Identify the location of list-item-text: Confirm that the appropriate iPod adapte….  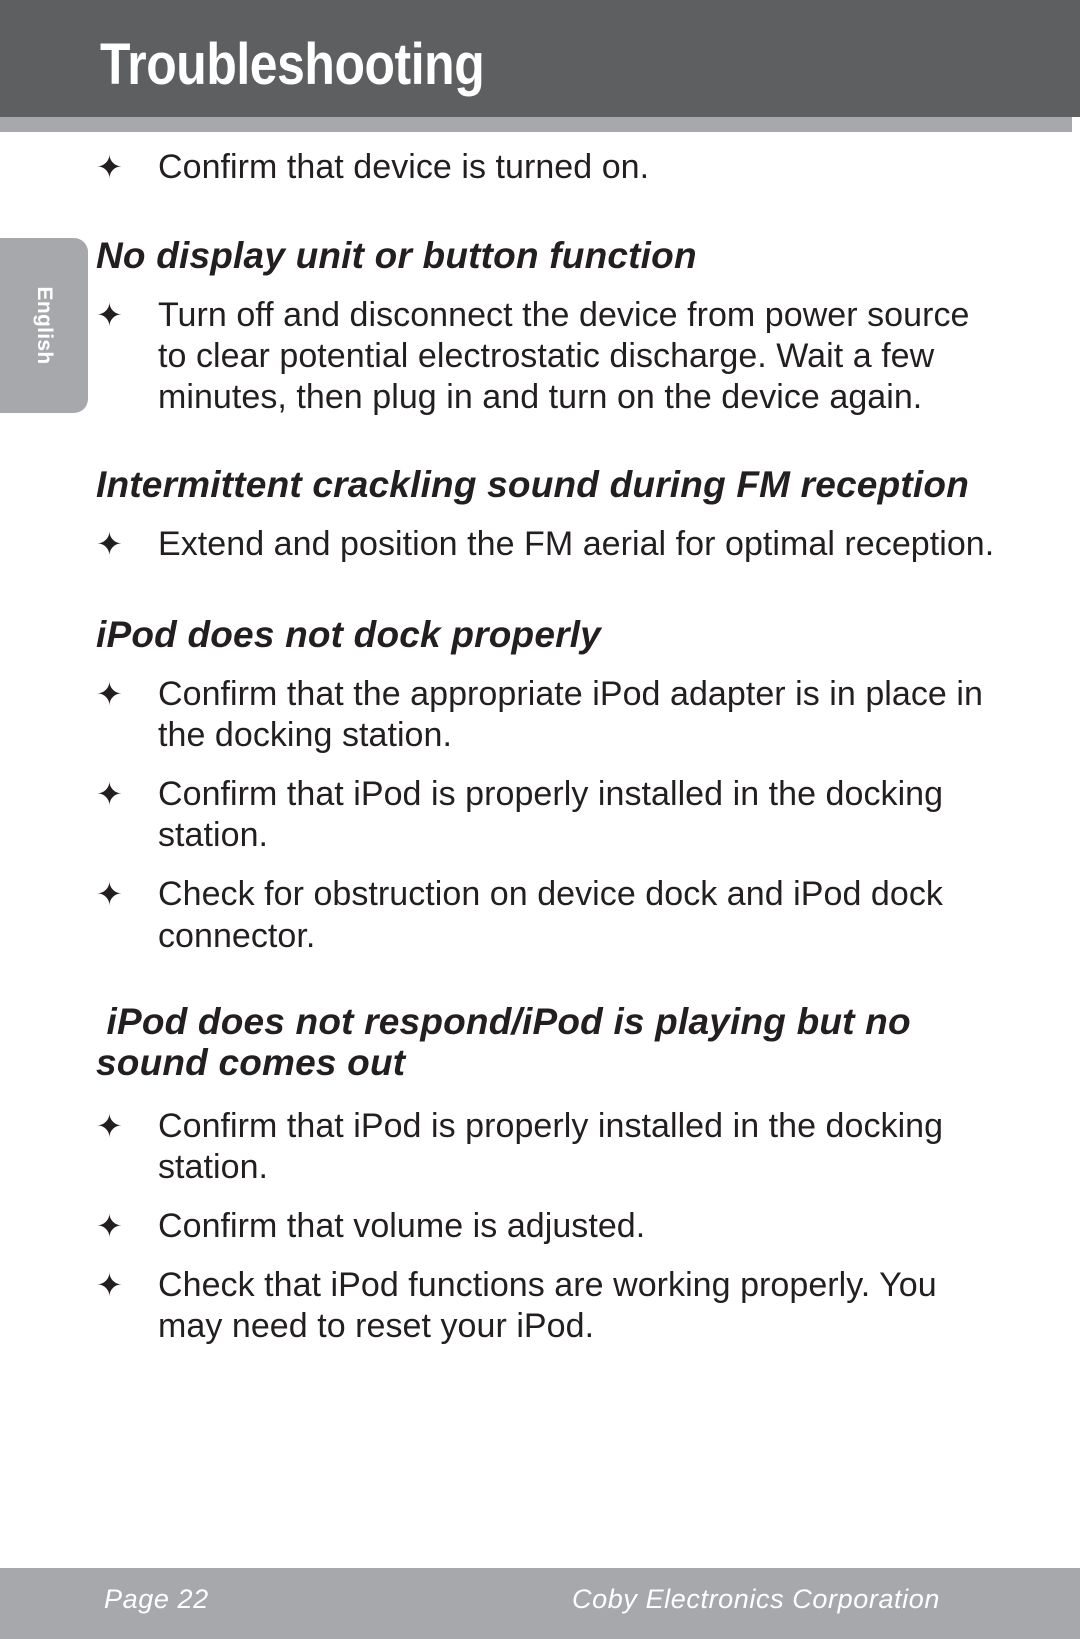
(570, 714).